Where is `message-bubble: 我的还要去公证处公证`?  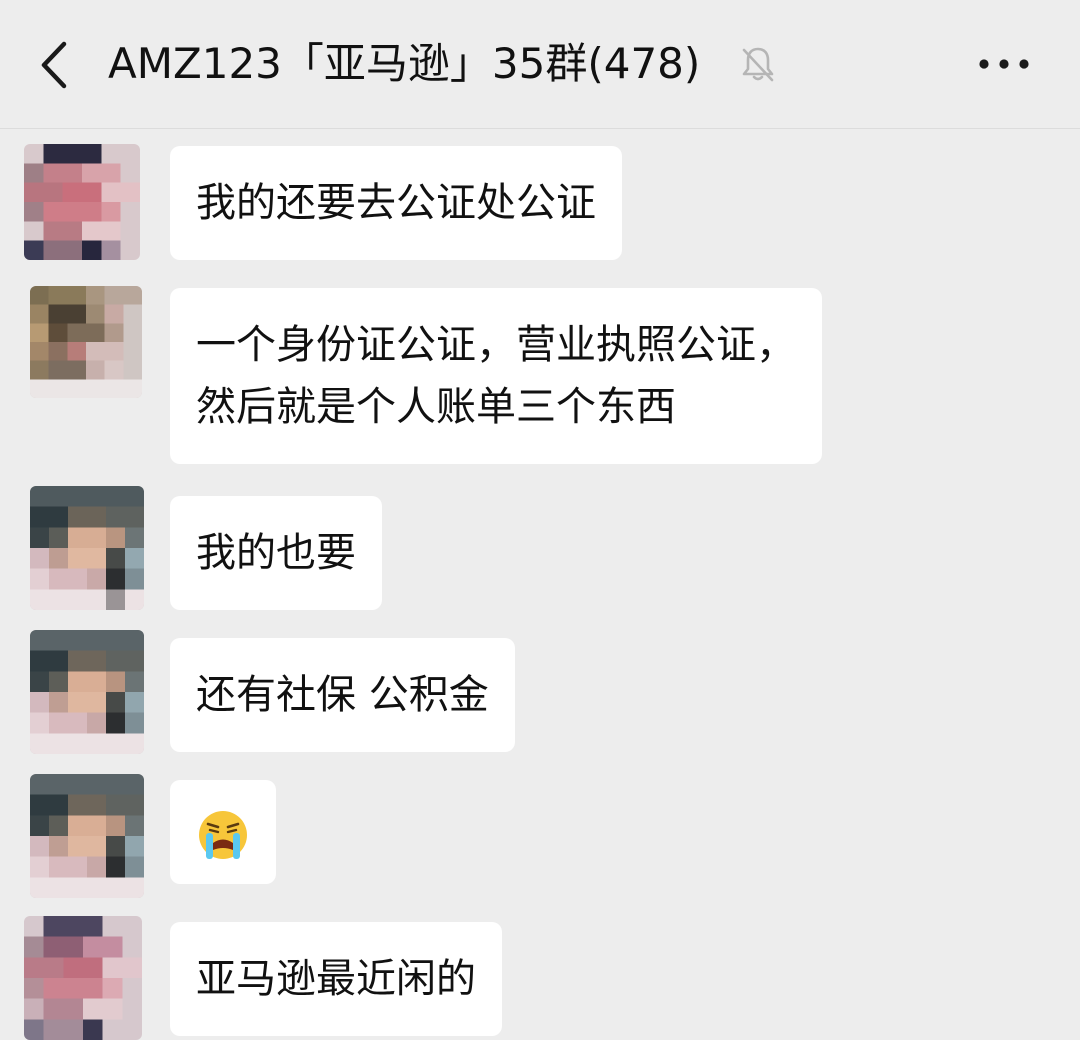
message-bubble: 我的还要去公证处公证 is located at coordinates (396, 203).